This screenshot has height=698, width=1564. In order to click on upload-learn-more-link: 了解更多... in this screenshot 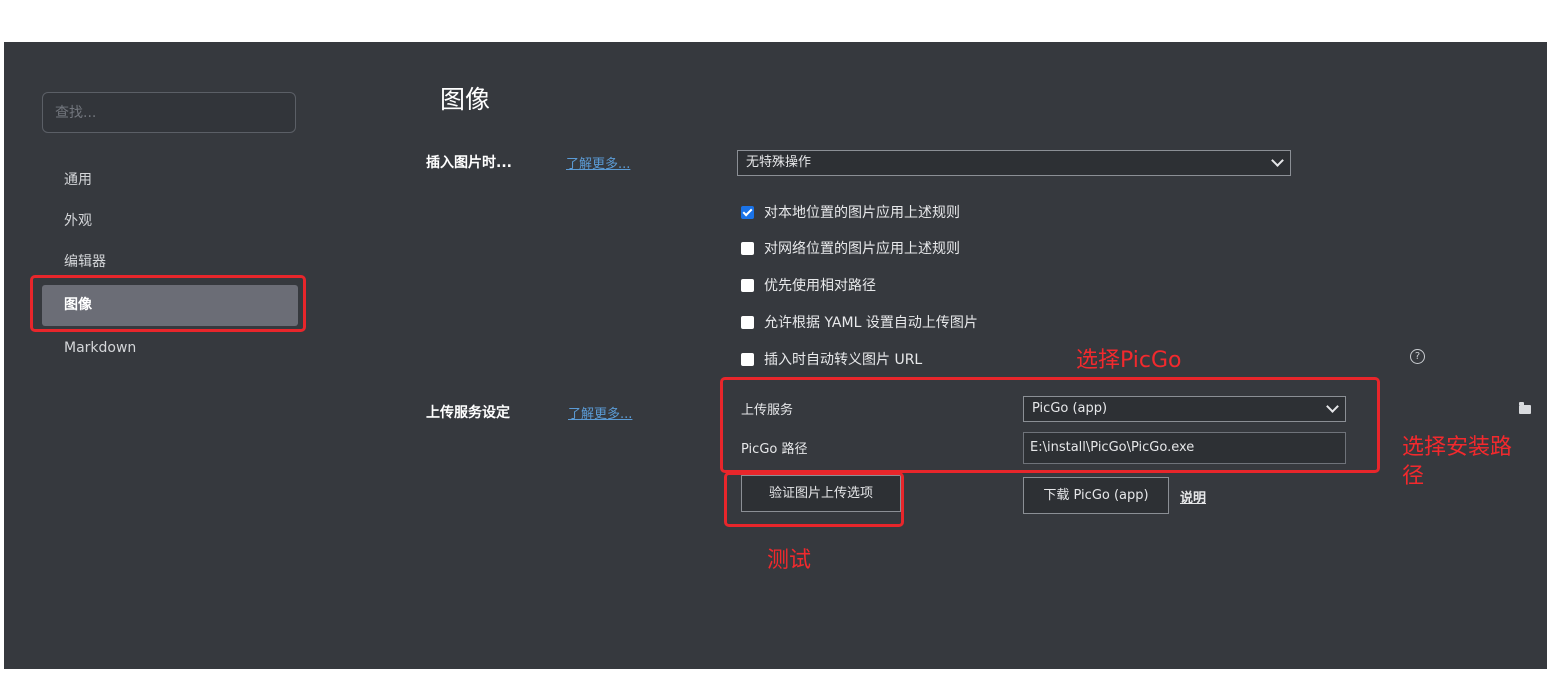, I will do `click(600, 412)`.